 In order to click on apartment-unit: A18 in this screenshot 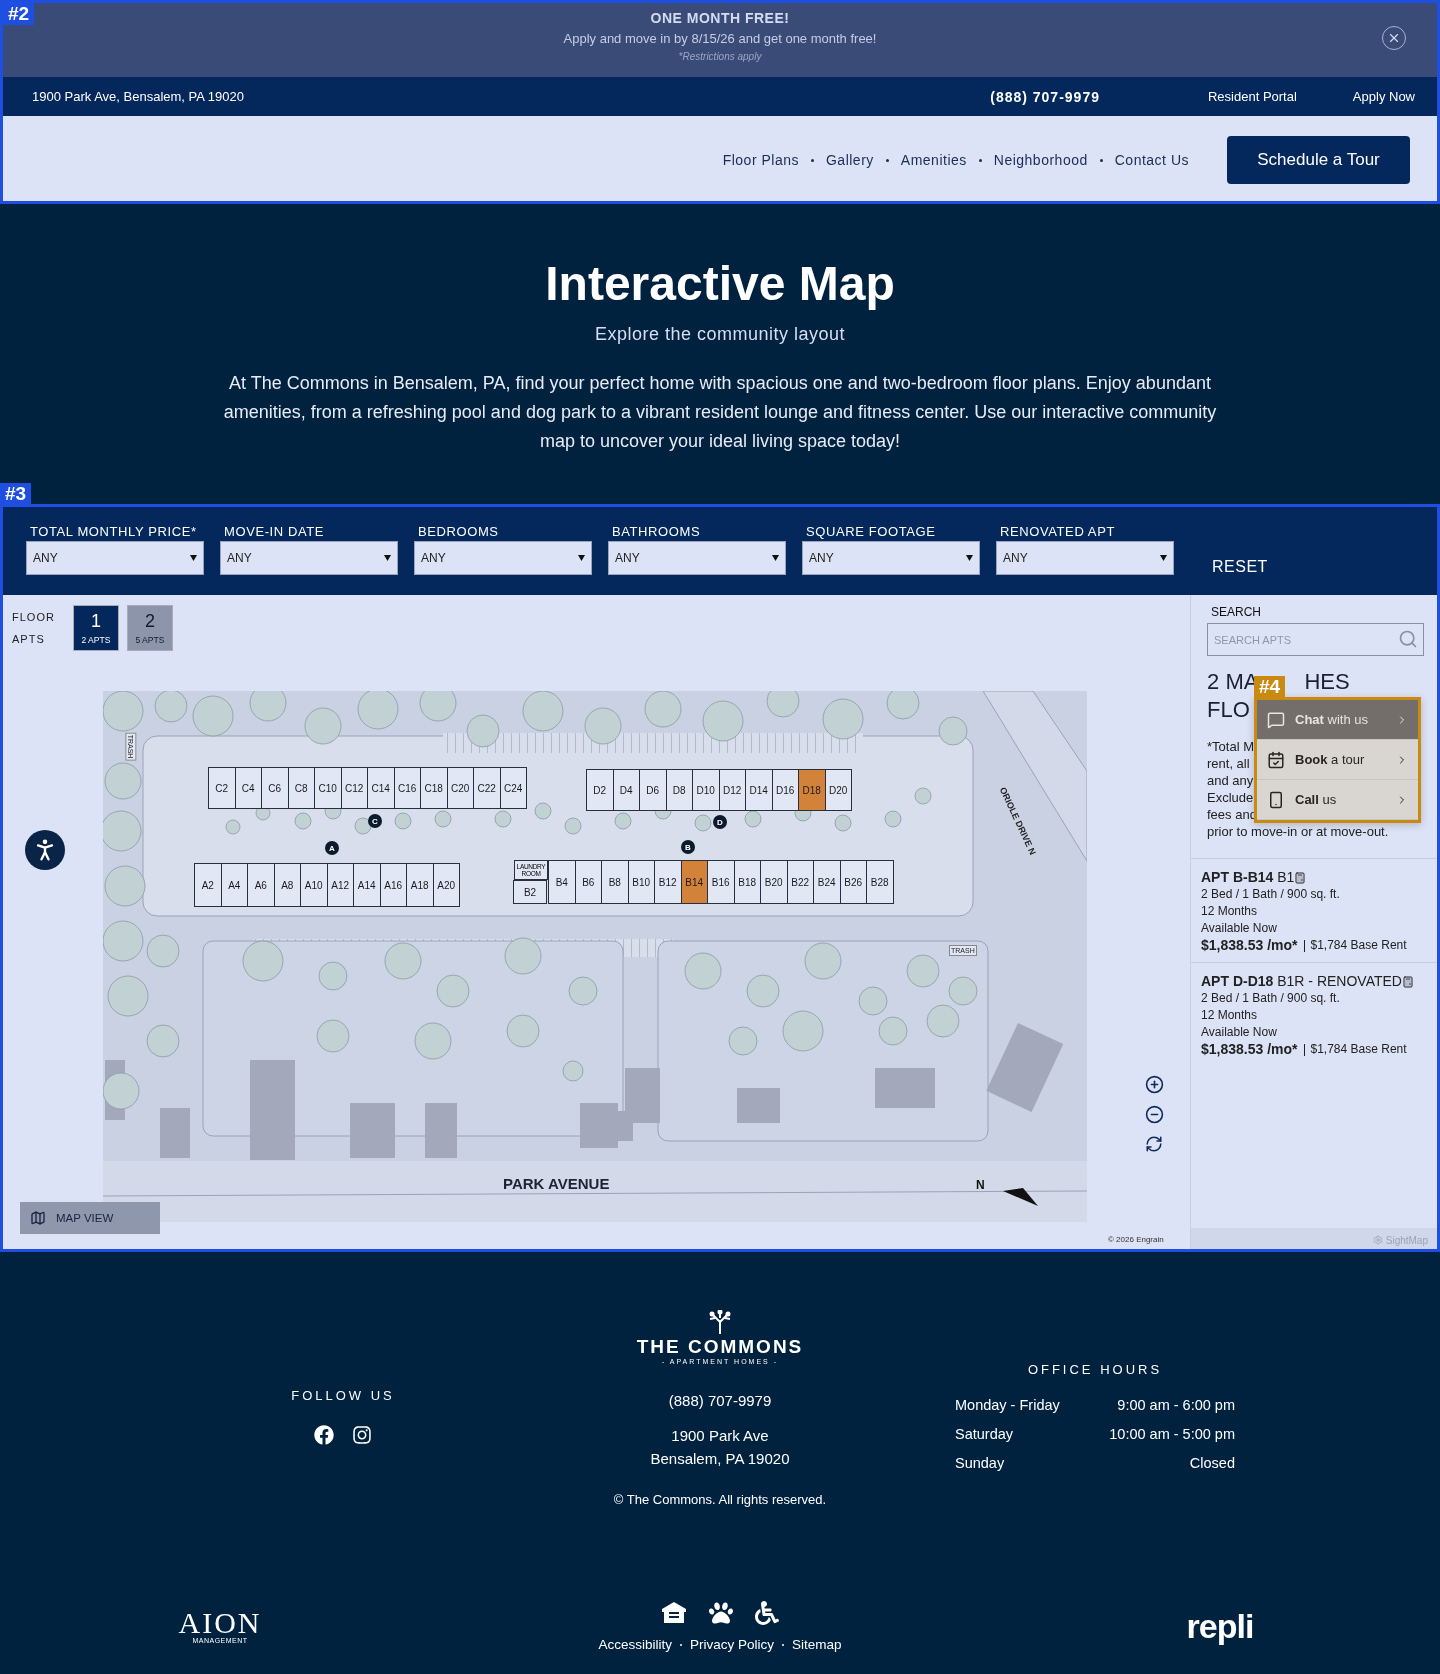, I will do `click(420, 885)`.